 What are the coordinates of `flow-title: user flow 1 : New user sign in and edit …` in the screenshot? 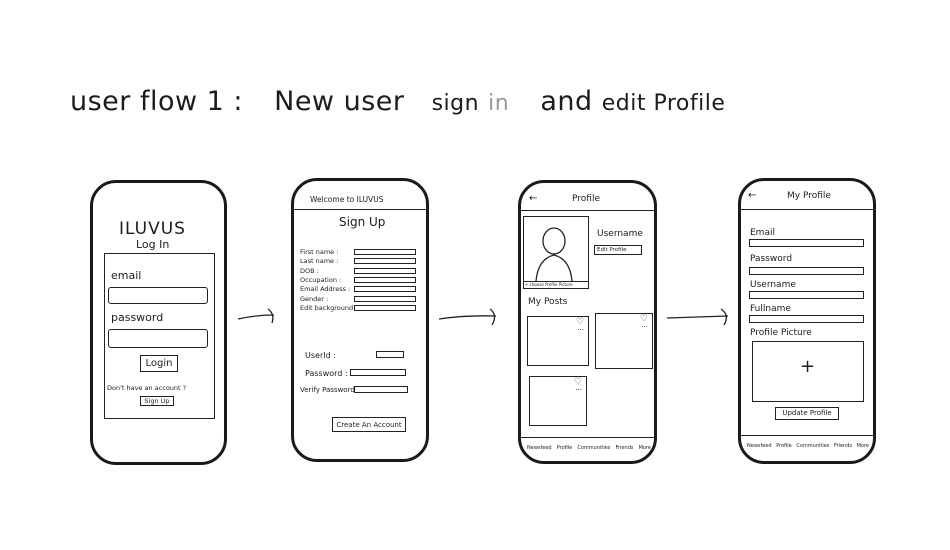 It's located at (397, 101).